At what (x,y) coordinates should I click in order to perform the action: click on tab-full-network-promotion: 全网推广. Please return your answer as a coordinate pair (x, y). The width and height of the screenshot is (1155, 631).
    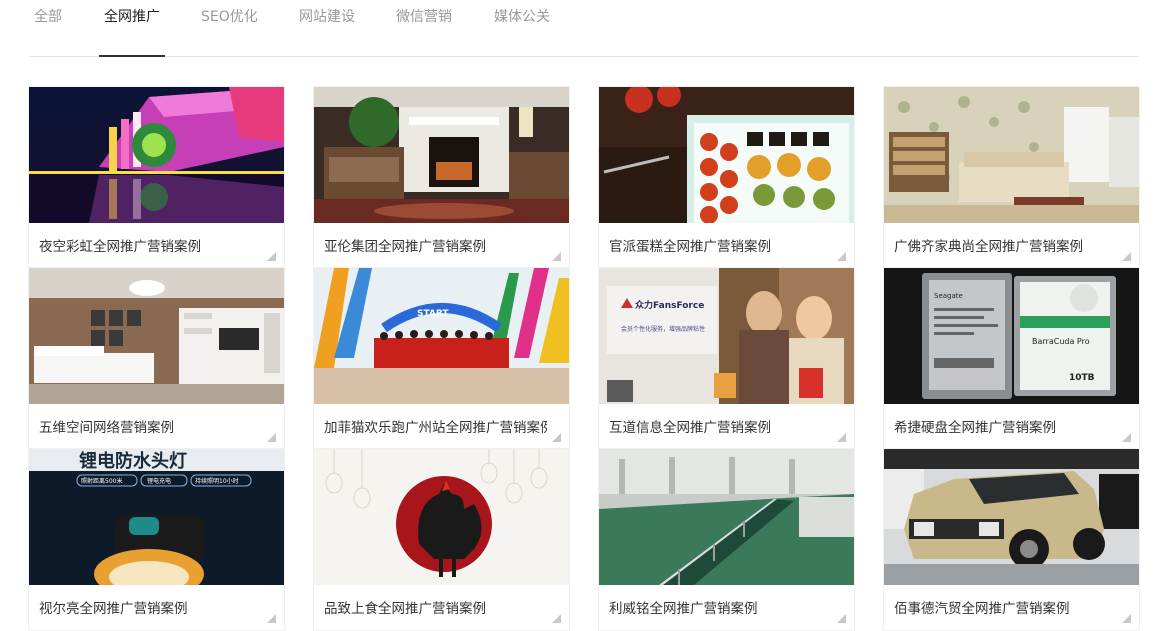
    Looking at the image, I should click on (132, 28).